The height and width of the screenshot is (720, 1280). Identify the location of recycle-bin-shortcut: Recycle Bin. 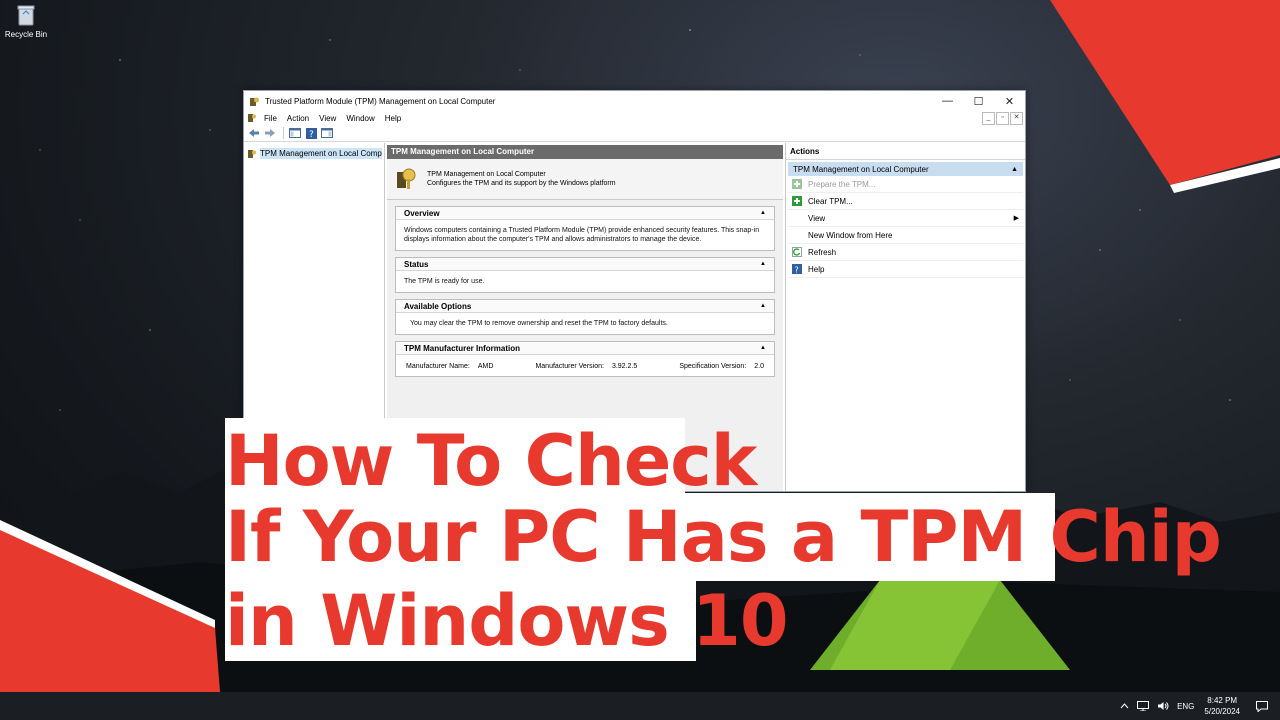
(26, 21).